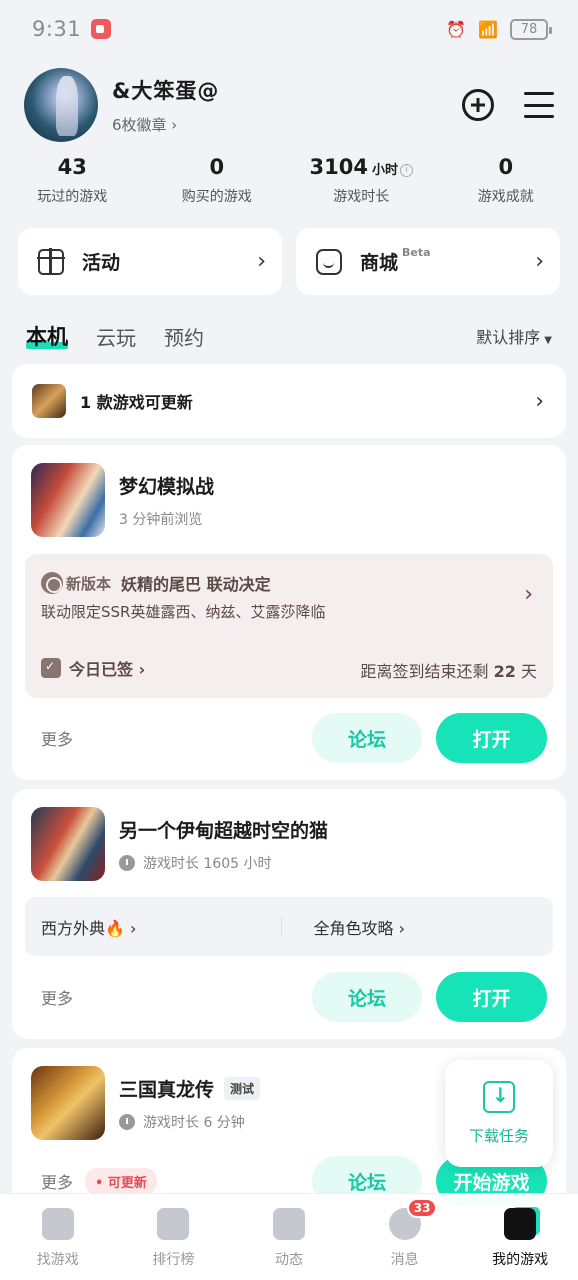  Describe the element at coordinates (150, 261) in the screenshot. I see `activity-card: 活动 ›` at that location.